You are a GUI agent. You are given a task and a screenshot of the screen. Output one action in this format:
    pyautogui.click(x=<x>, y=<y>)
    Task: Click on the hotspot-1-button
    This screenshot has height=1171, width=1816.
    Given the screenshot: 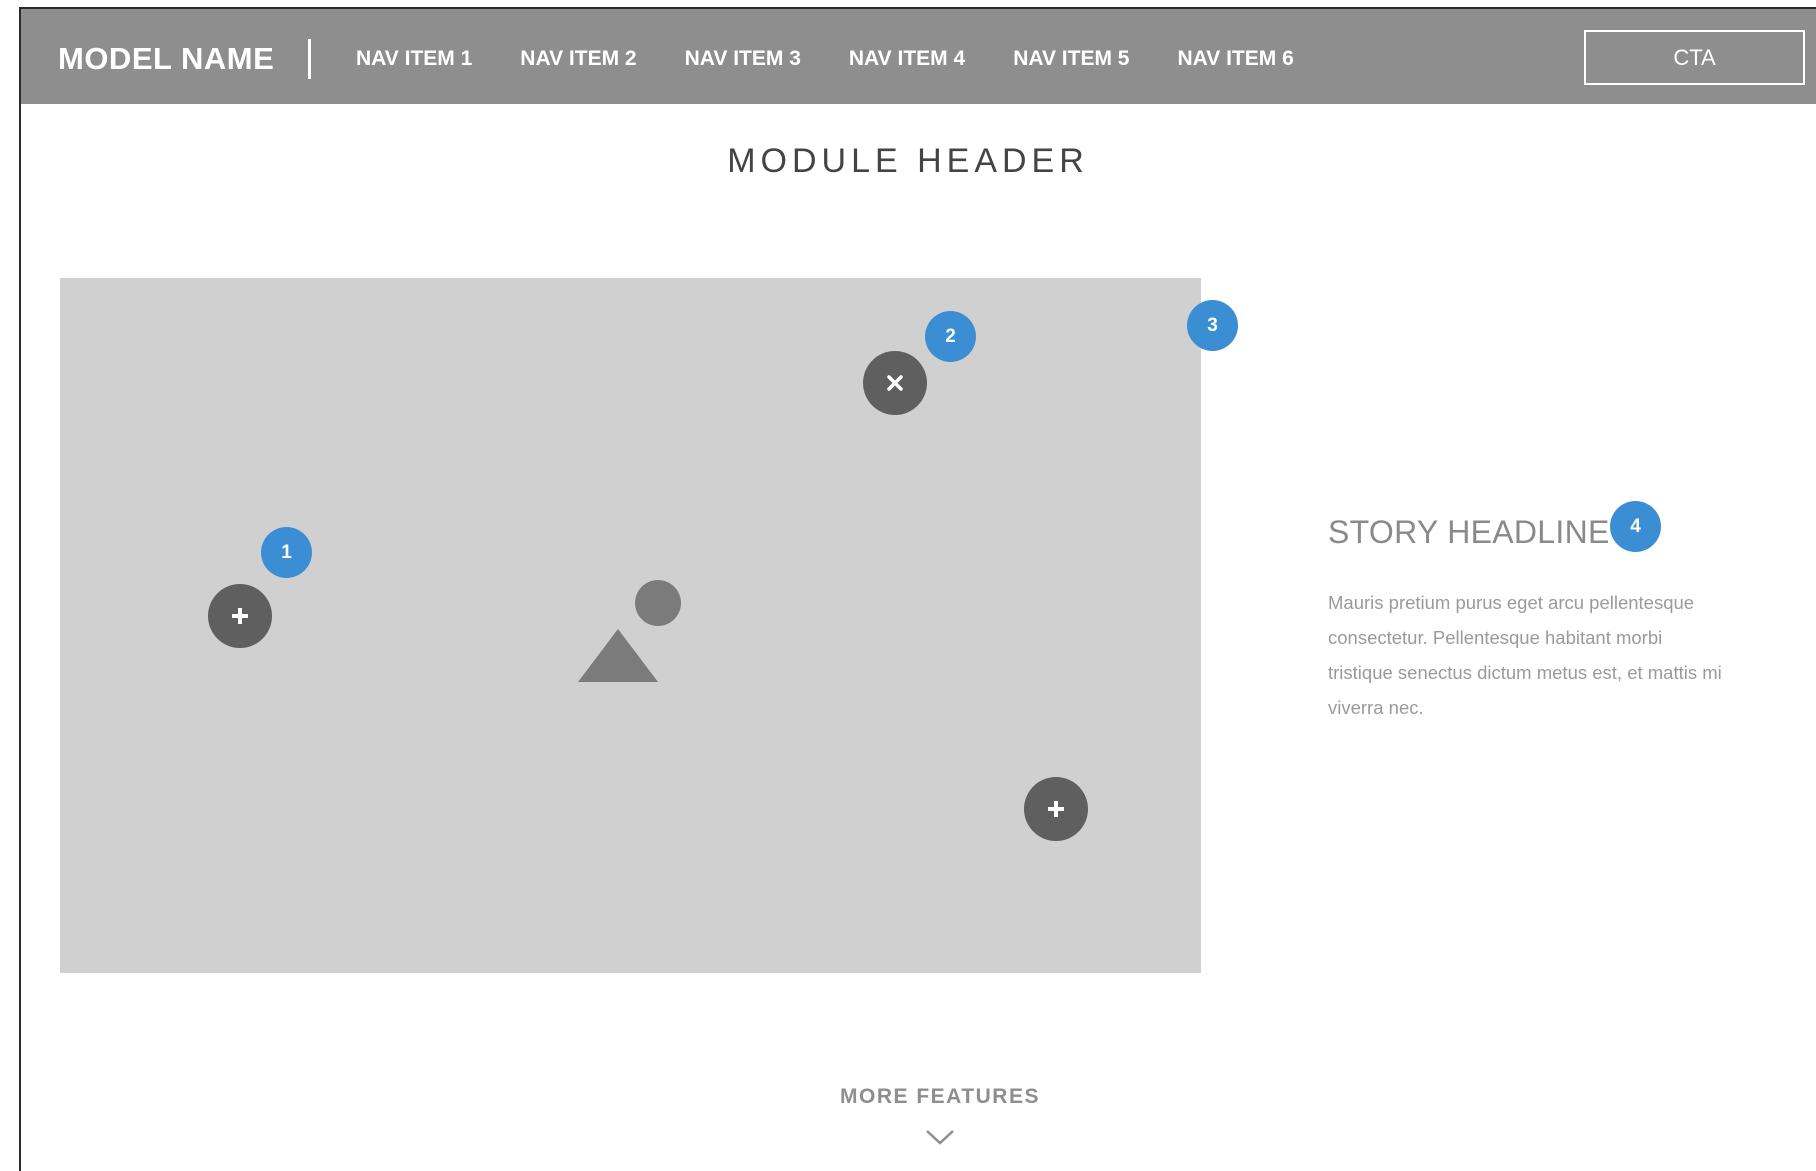 What is the action you would take?
    pyautogui.click(x=240, y=616)
    